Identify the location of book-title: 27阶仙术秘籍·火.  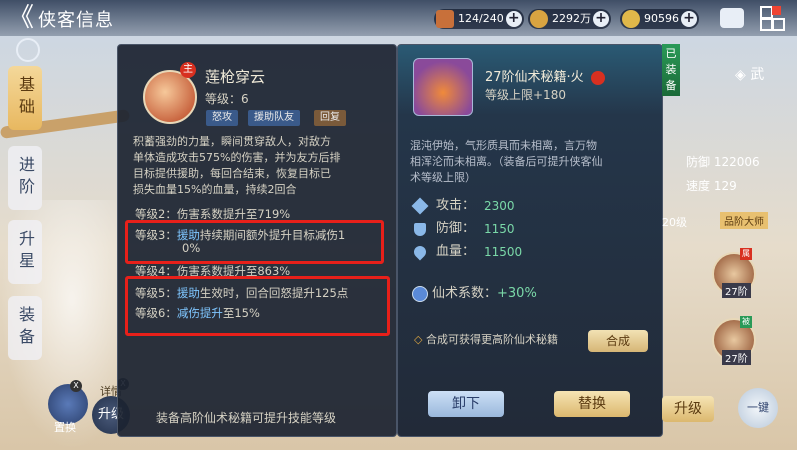
(545, 75).